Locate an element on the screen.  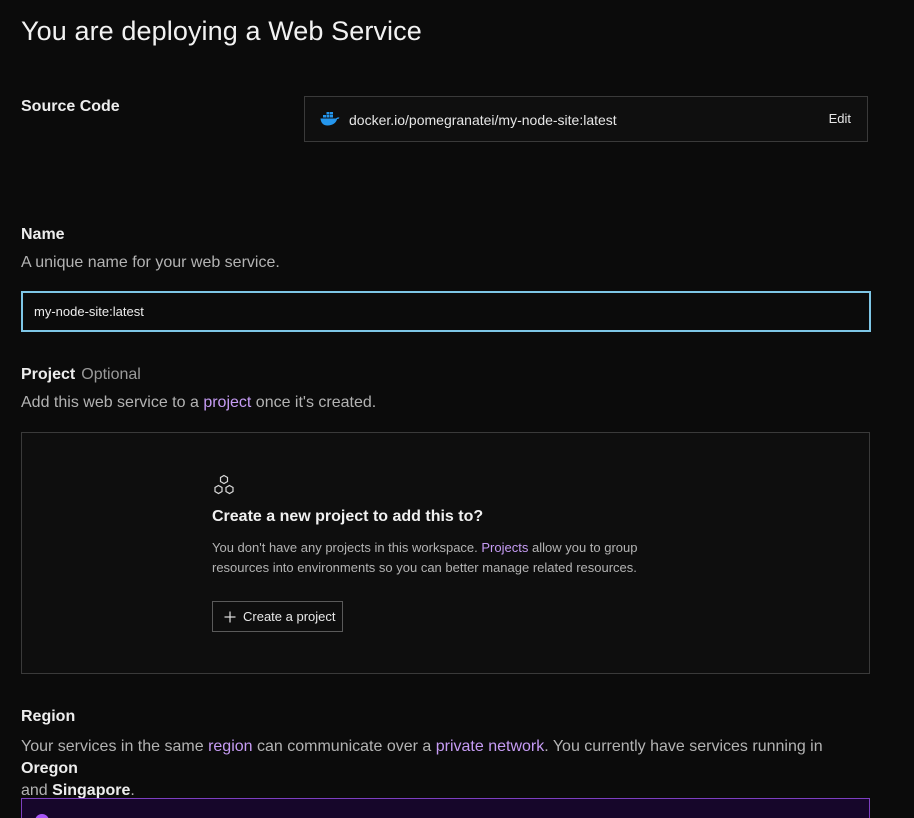
region-and: and is located at coordinates (37, 790).